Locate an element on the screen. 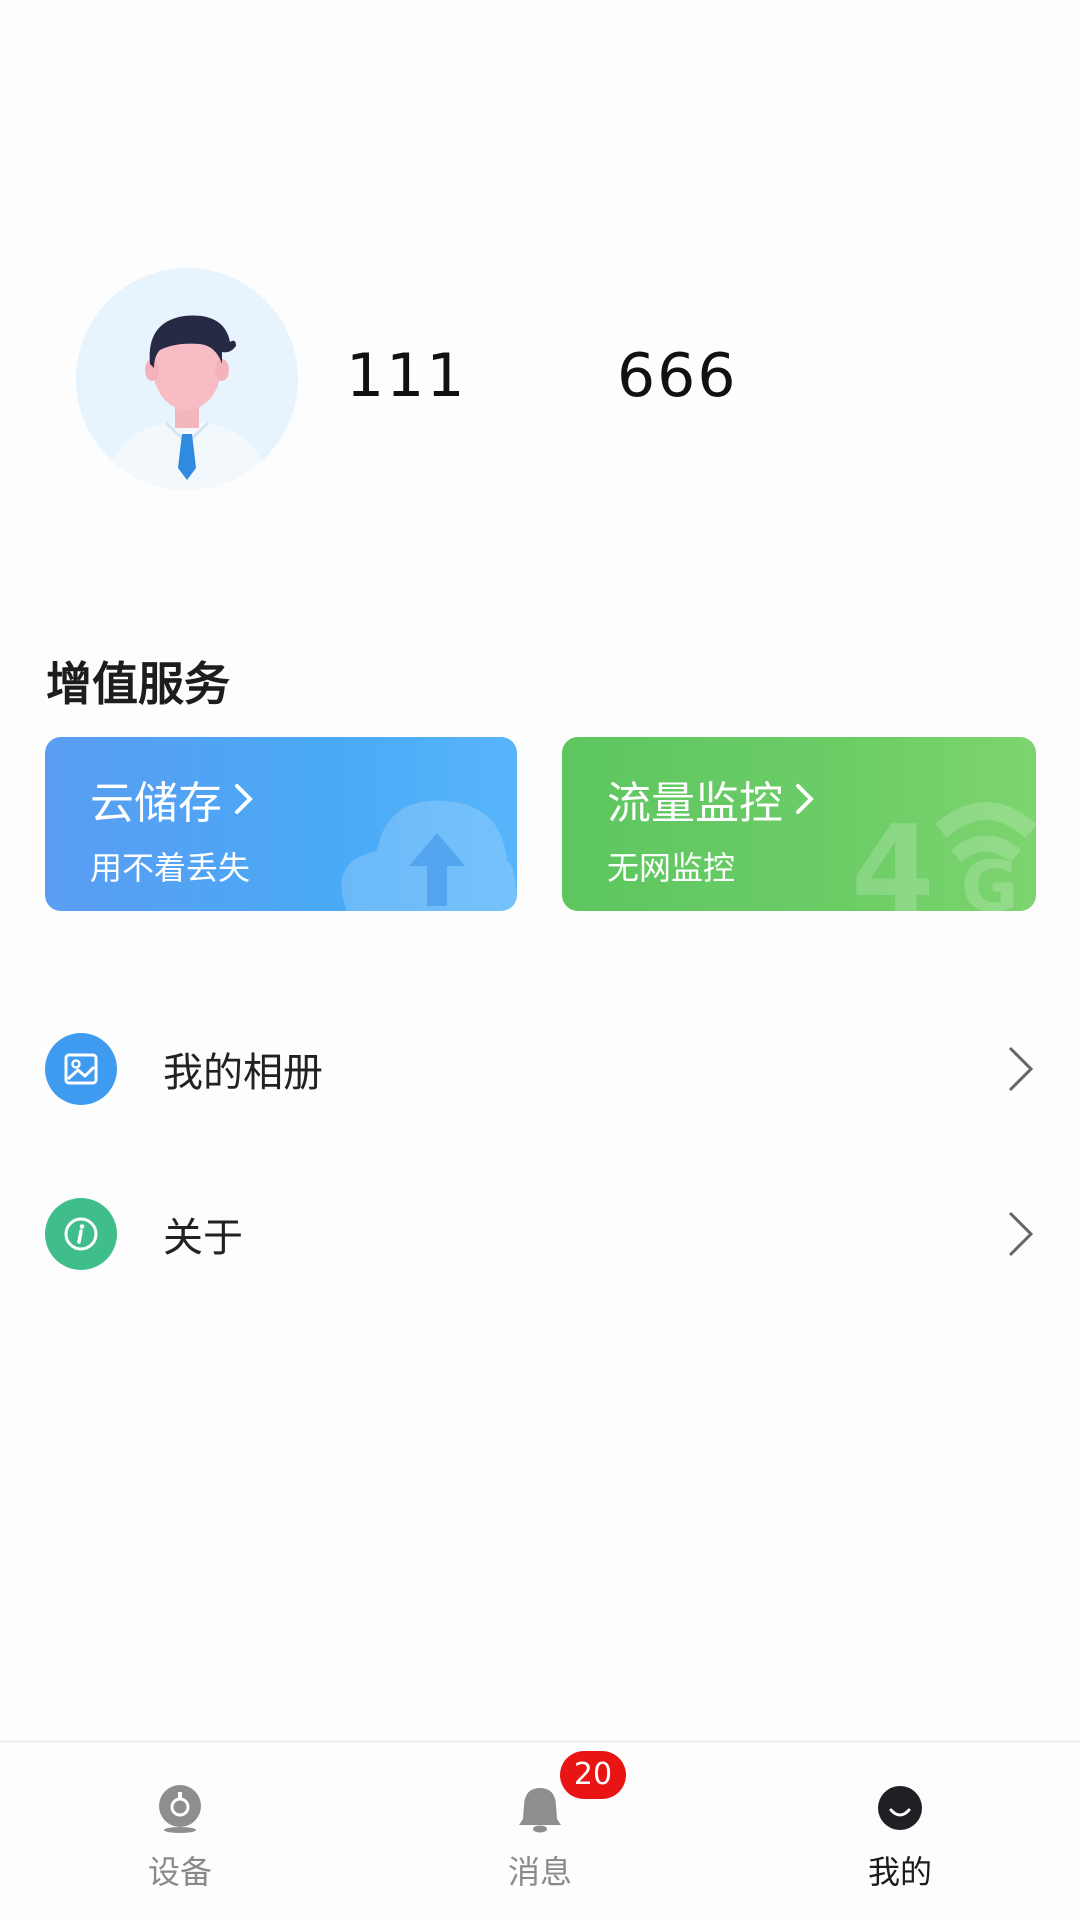 Image resolution: width=1080 pixels, height=1920 pixels. traffic-monitor-title-text: 流量监控 is located at coordinates (695, 803).